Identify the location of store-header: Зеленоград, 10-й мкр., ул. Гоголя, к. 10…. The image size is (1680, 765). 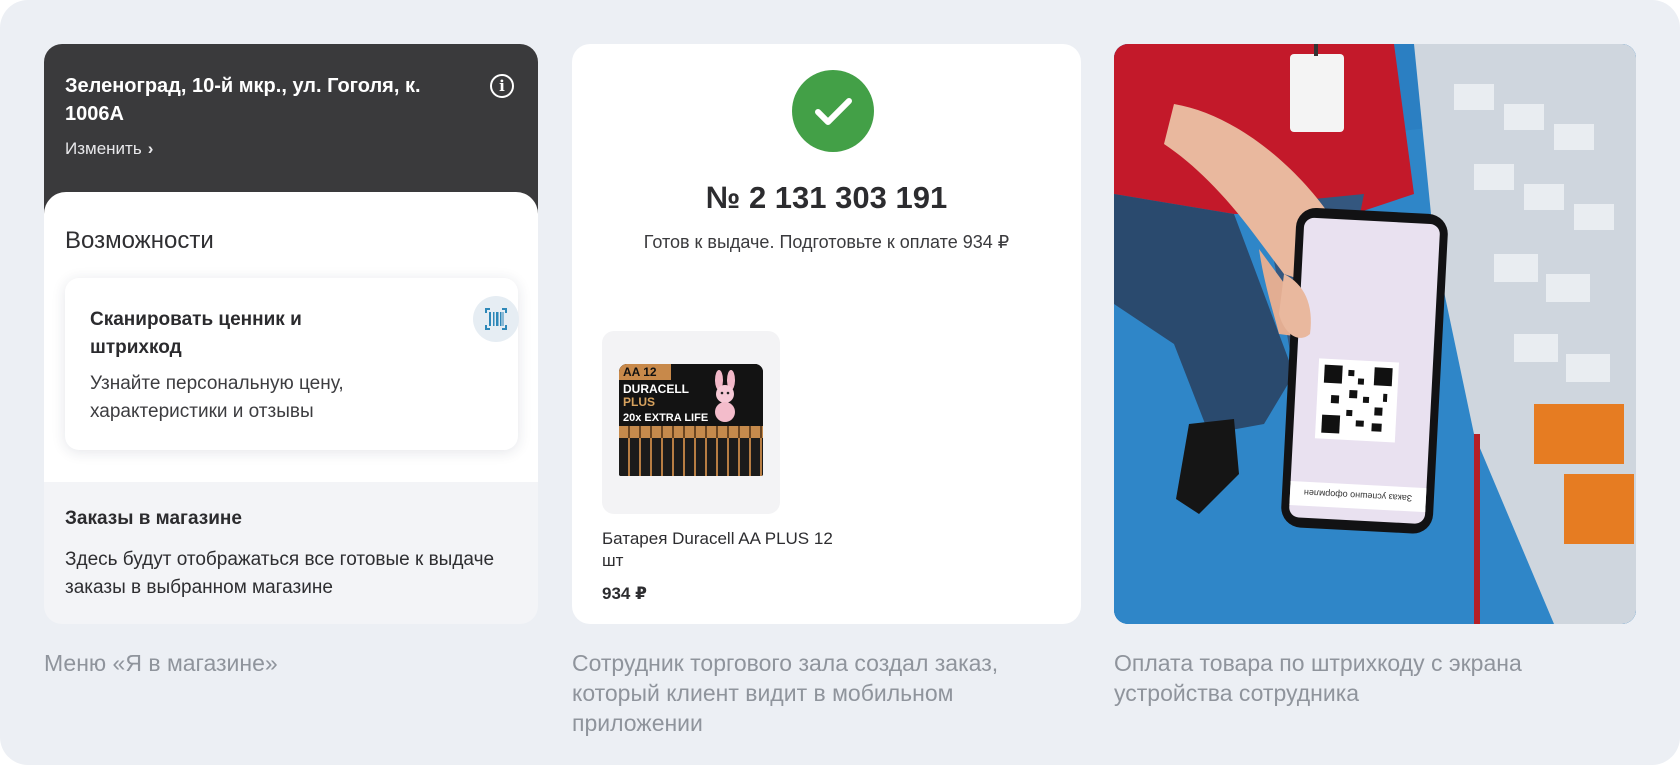
(291, 130).